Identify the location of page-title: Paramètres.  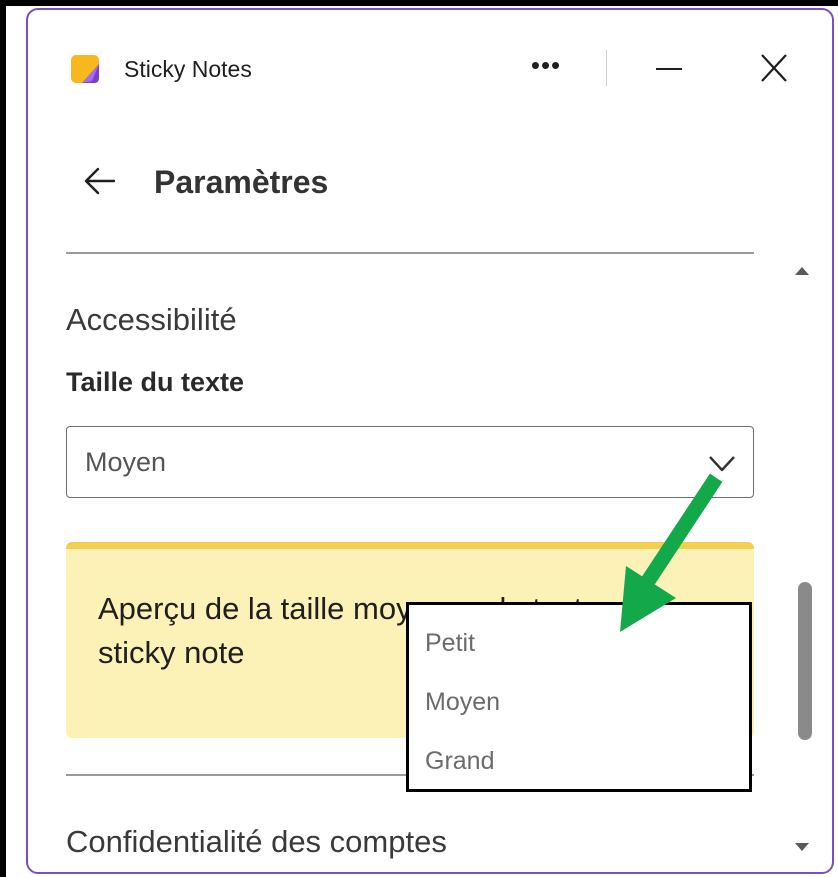
(241, 182).